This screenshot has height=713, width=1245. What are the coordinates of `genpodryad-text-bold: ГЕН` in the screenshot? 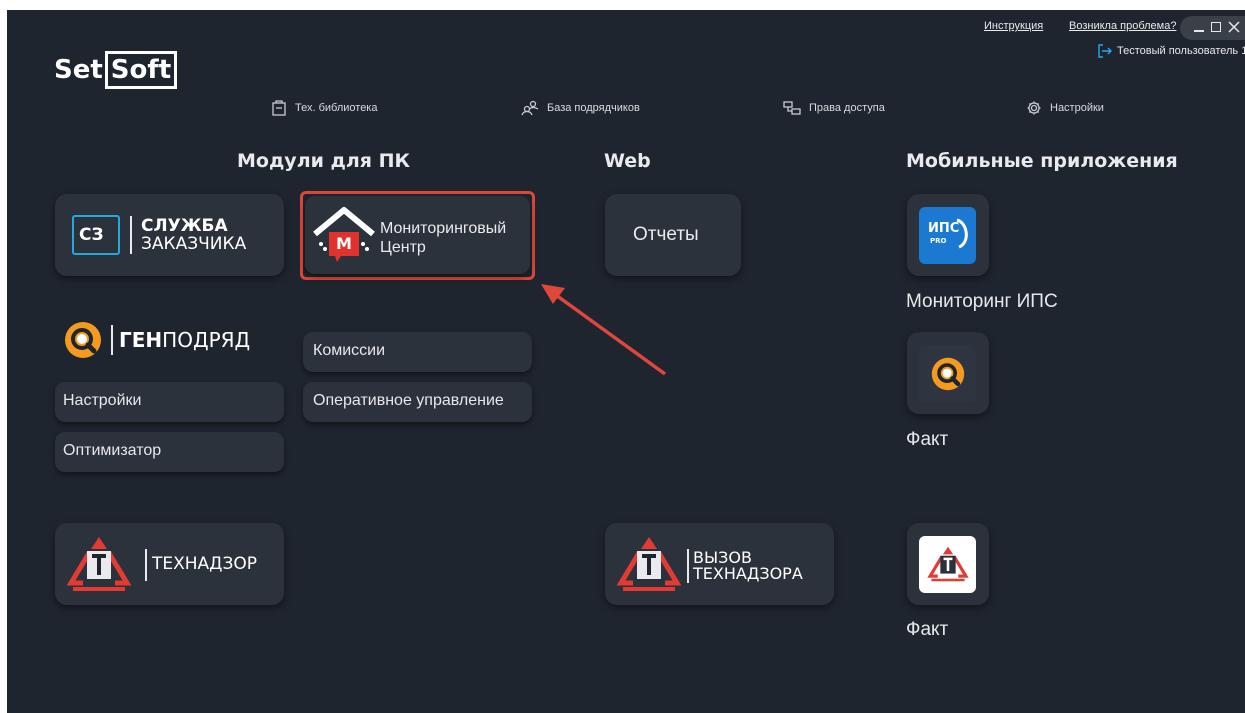 It's located at (141, 340).